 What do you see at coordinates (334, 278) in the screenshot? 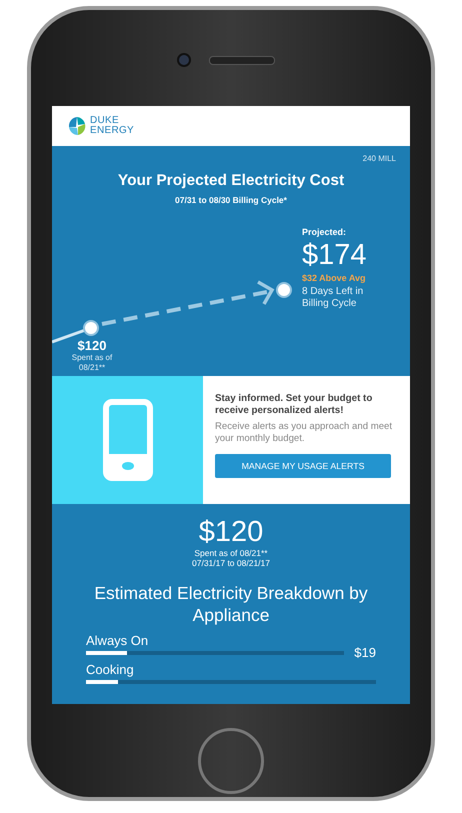
I see `above-average-text: $32 Above Avg` at bounding box center [334, 278].